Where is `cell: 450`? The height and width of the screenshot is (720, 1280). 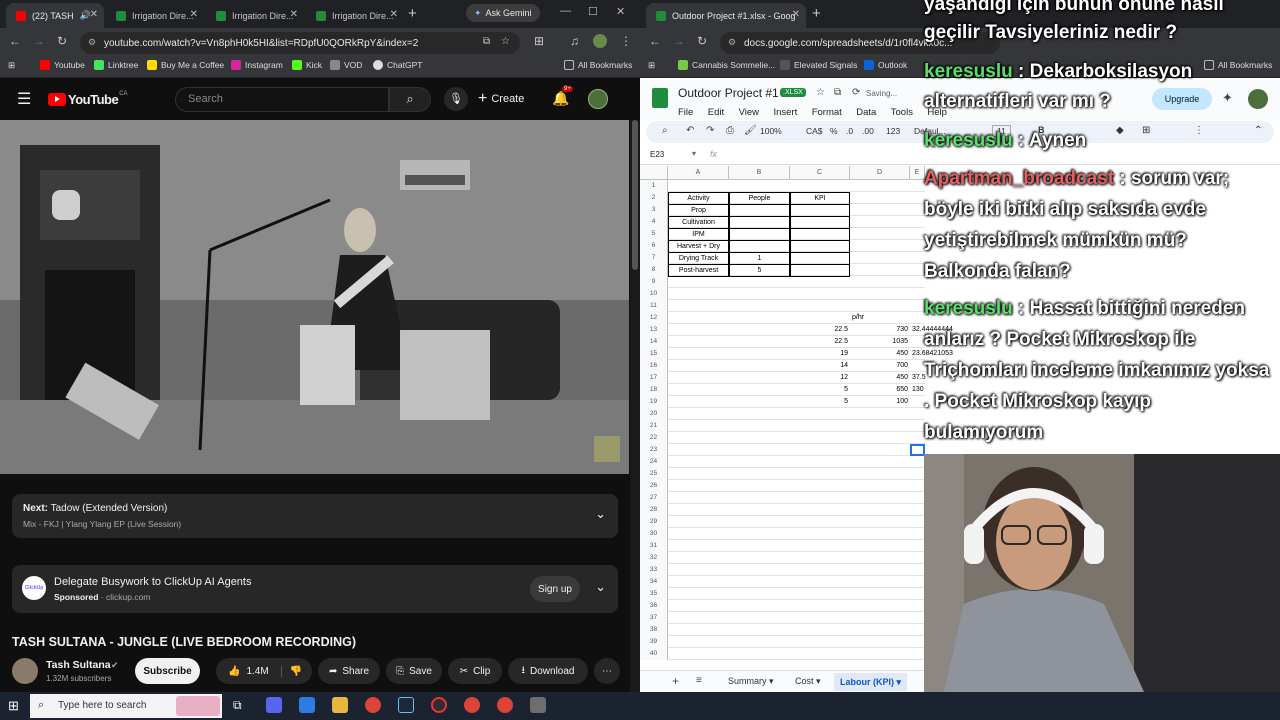
cell: 450 is located at coordinates (880, 378).